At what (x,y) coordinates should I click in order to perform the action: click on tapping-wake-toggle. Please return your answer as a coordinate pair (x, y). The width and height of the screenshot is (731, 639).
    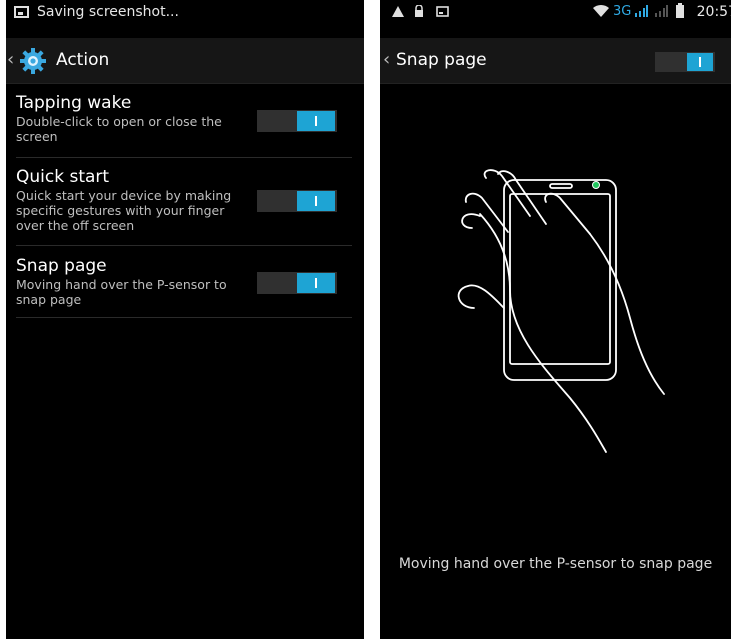
    Looking at the image, I should click on (297, 121).